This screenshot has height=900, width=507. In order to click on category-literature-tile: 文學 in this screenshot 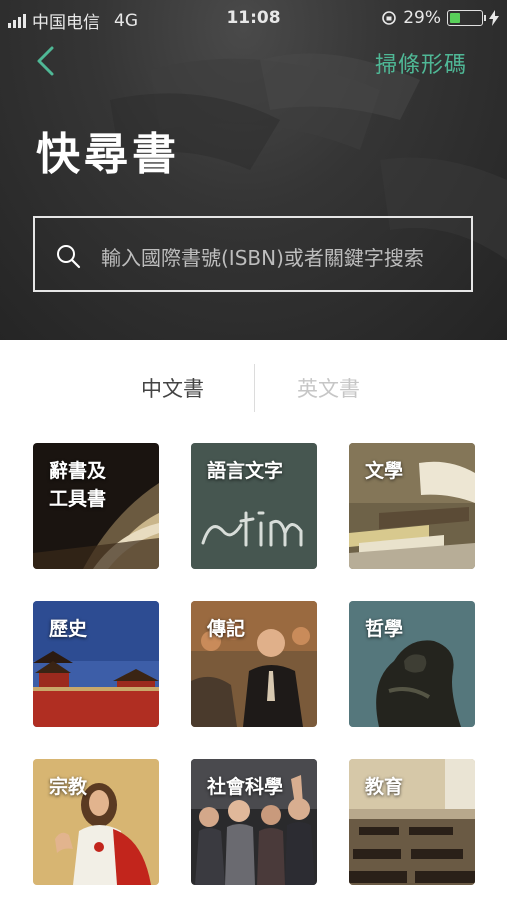, I will do `click(412, 506)`.